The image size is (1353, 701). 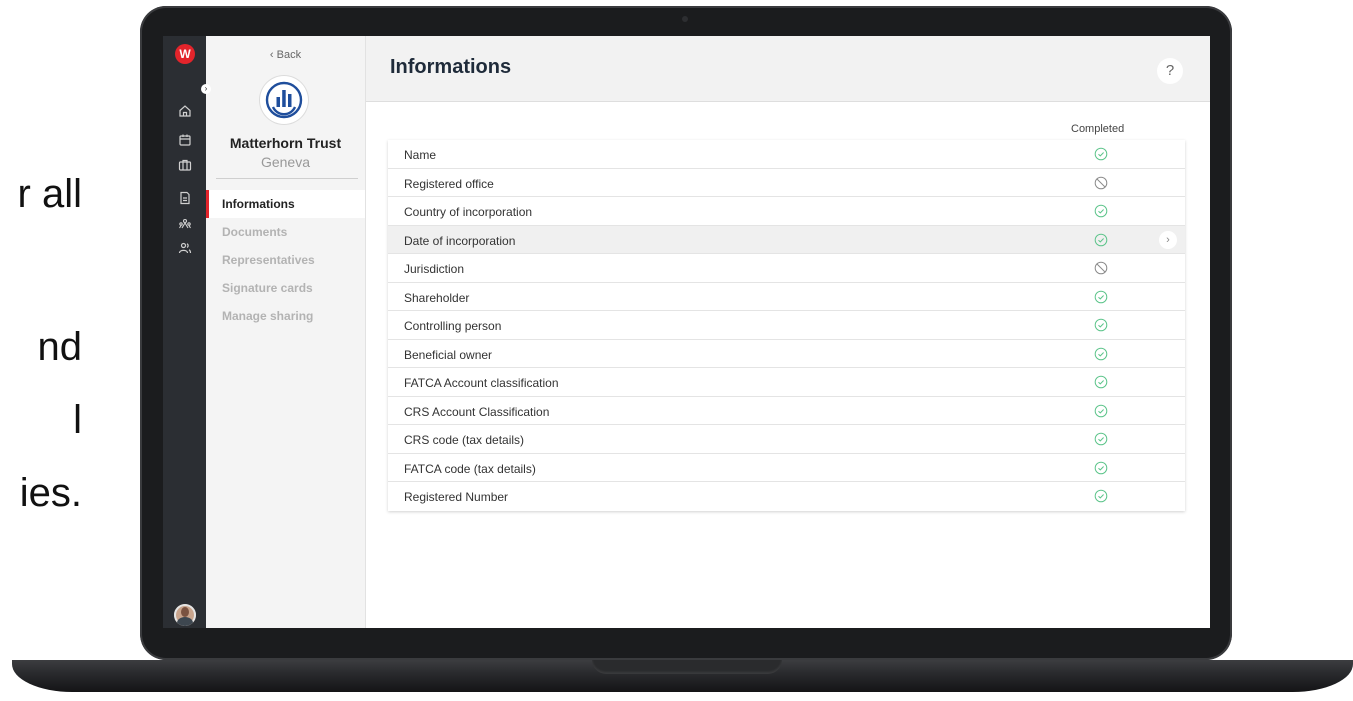 What do you see at coordinates (786, 382) in the screenshot?
I see `table-row: FATCA Account classification` at bounding box center [786, 382].